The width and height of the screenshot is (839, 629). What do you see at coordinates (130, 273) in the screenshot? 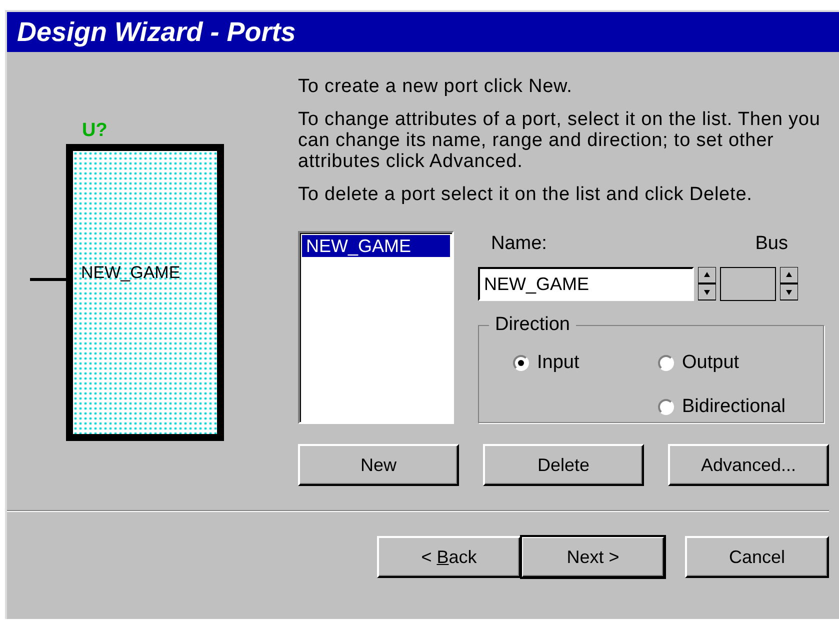
I see `pin-label: NEW_GAME` at bounding box center [130, 273].